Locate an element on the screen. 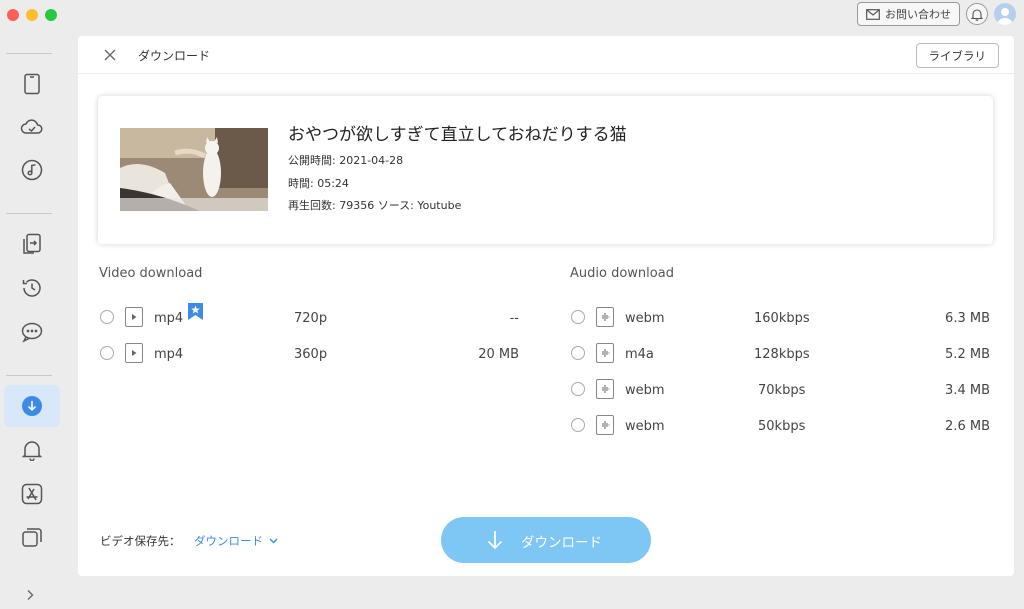  download-icon is located at coordinates (32, 406).